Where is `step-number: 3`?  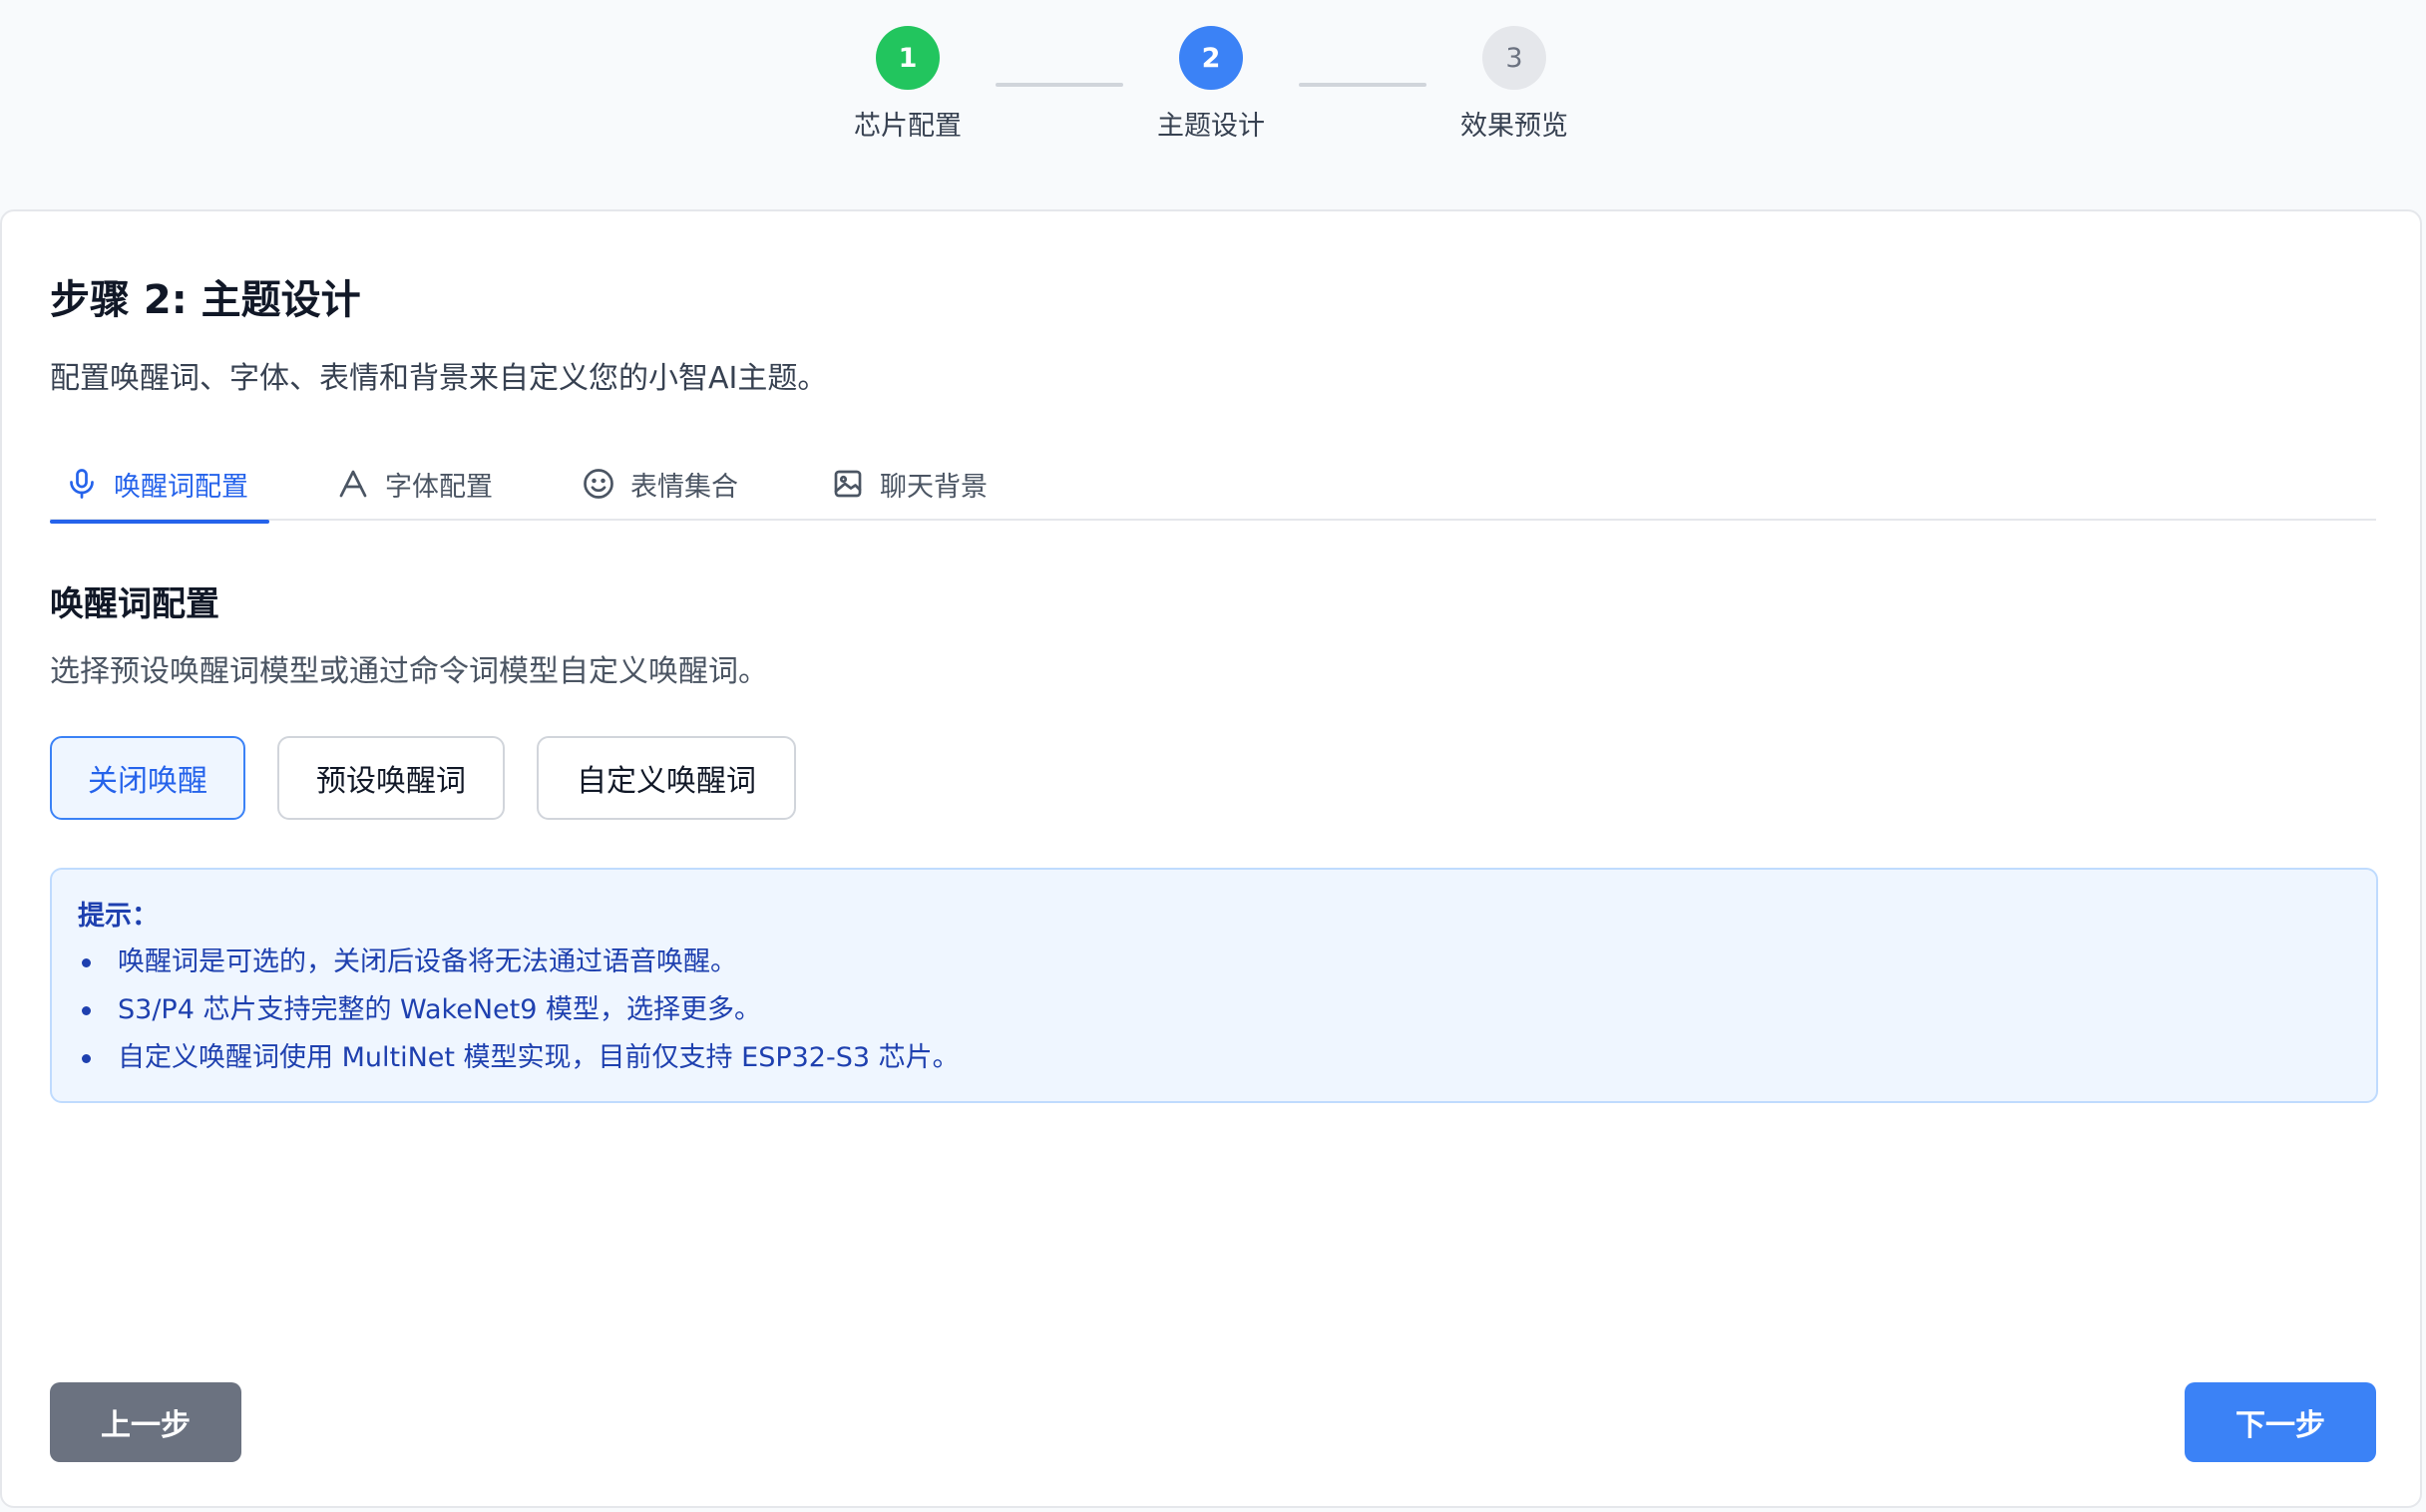 step-number: 3 is located at coordinates (1514, 58).